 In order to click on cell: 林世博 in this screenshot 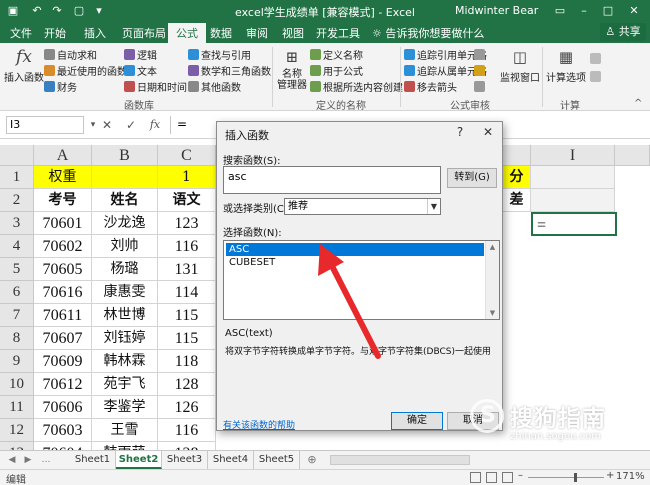, I will do `click(125, 315)`.